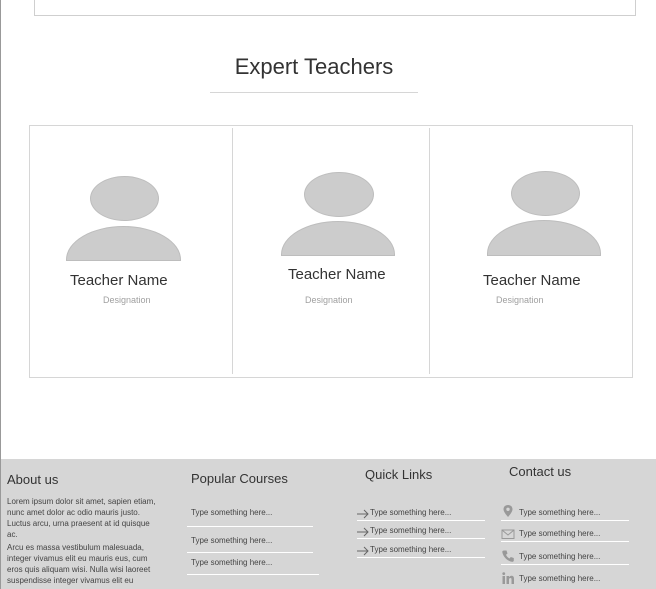 The height and width of the screenshot is (589, 656). Describe the element at coordinates (239, 478) in the screenshot. I see `courses-heading: Popular Courses` at that location.